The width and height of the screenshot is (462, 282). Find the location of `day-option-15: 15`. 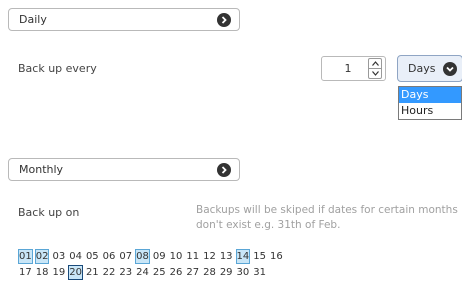

day-option-15: 15 is located at coordinates (259, 256).